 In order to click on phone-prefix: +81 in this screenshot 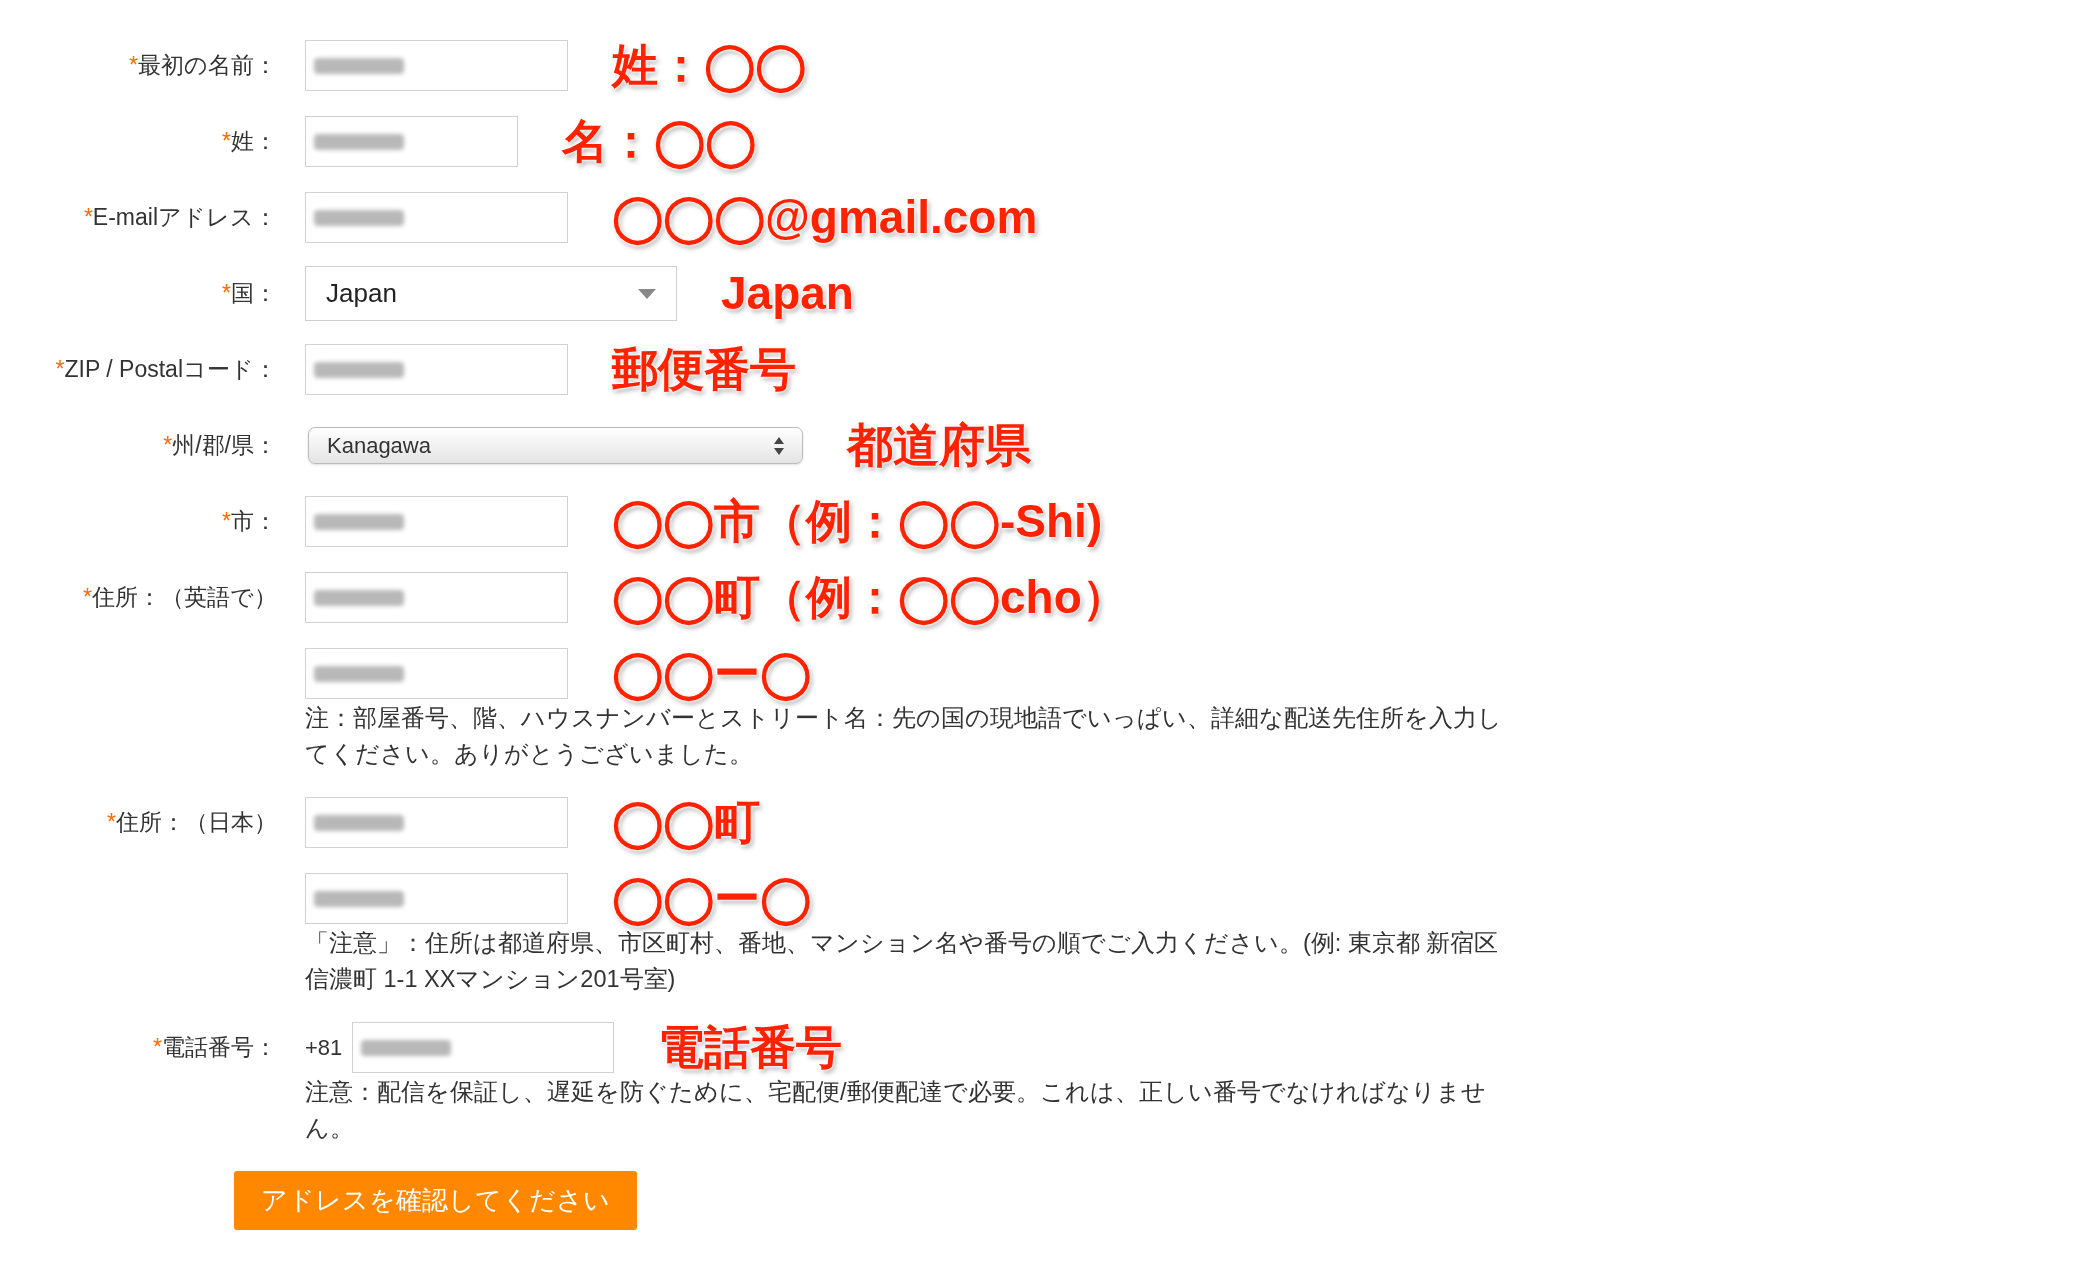, I will do `click(324, 1048)`.